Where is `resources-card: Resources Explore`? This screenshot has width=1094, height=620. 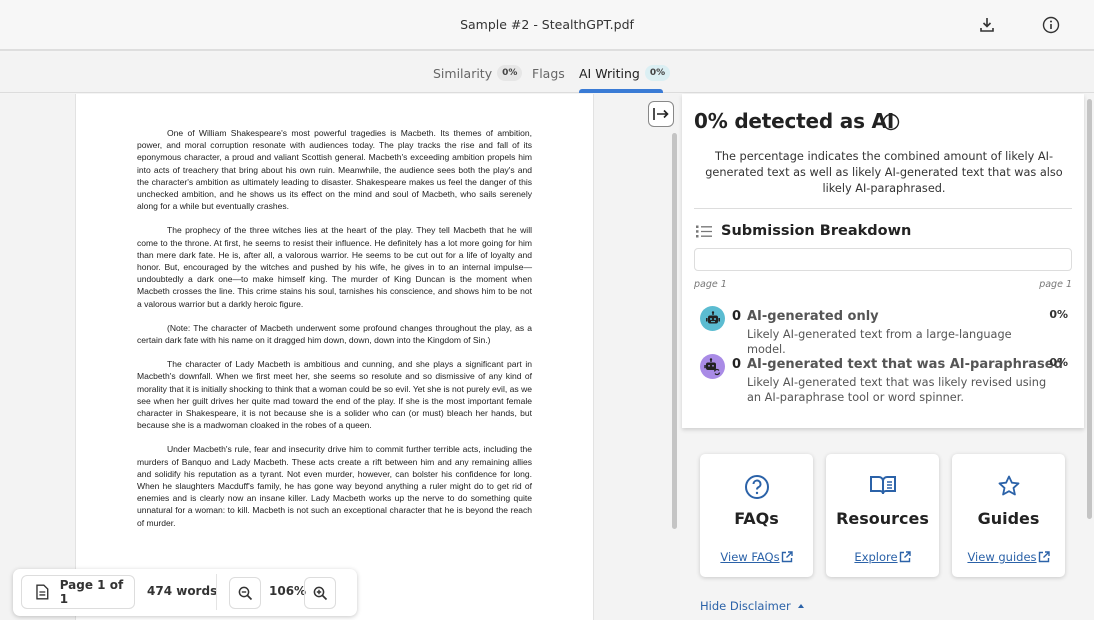 resources-card: Resources Explore is located at coordinates (882, 515).